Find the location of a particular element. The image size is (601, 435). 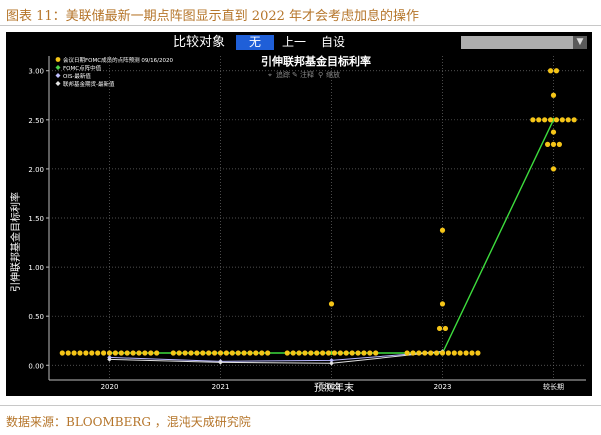

y-tick-label: 1.50 is located at coordinates (36, 219).